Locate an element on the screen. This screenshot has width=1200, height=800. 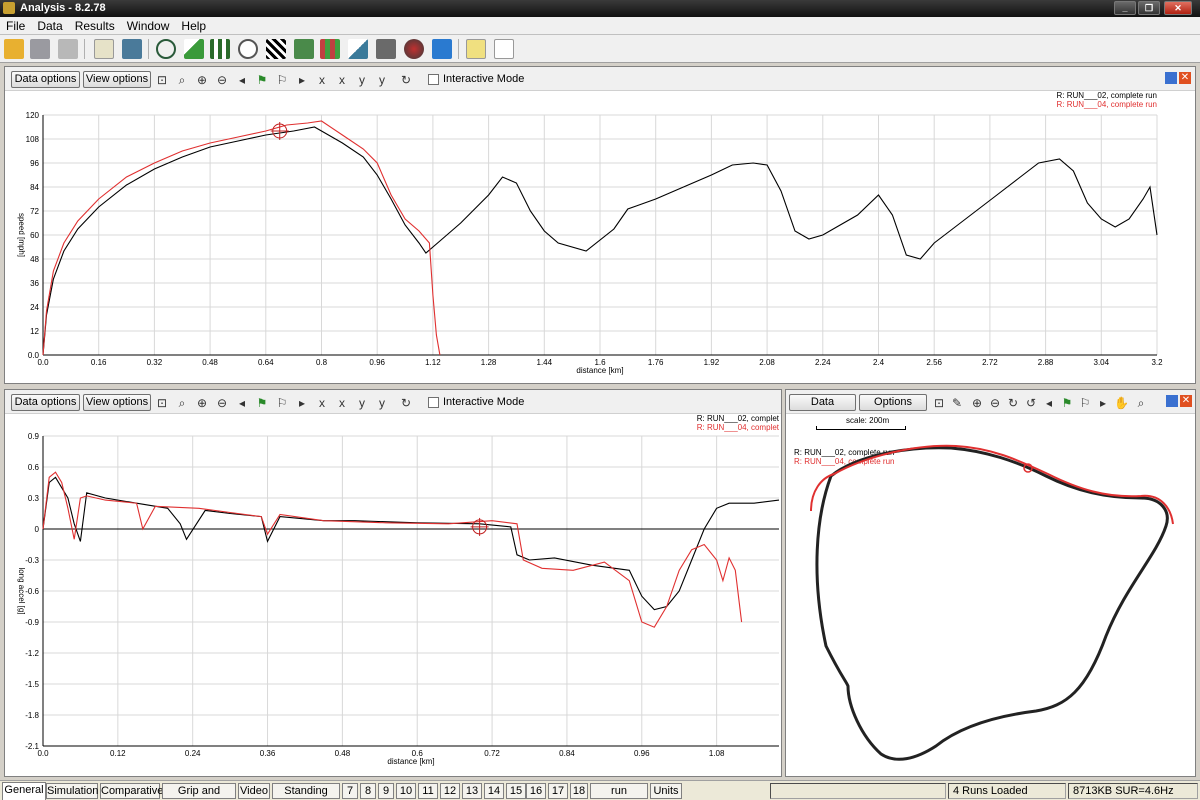
close-button: ✕ is located at coordinates (1178, 8).